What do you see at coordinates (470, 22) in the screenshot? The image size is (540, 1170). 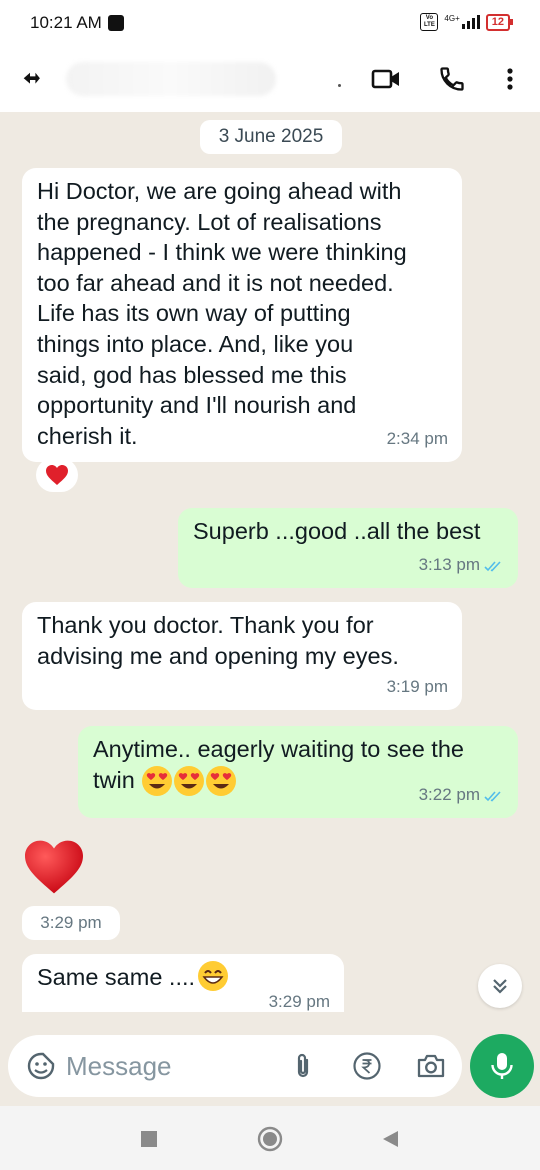 I see `signal-icon` at bounding box center [470, 22].